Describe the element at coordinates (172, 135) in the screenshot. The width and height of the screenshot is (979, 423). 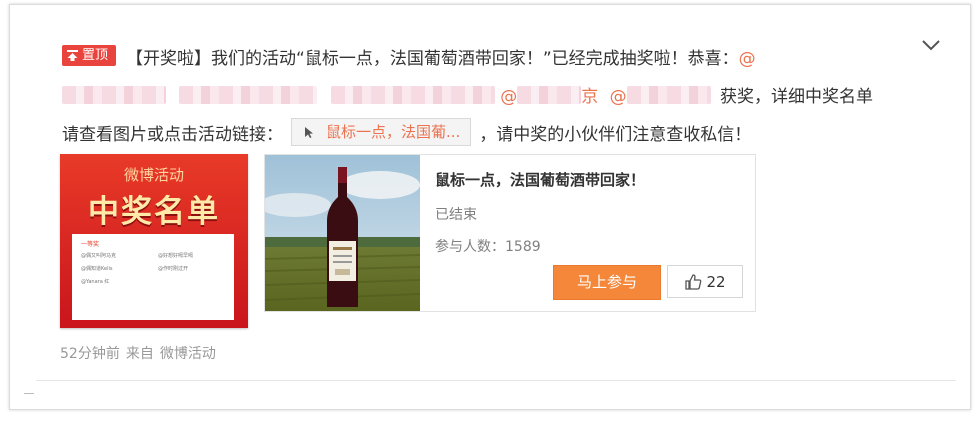
I see `instruction-text: 请查看图片或点击活动链接：` at that location.